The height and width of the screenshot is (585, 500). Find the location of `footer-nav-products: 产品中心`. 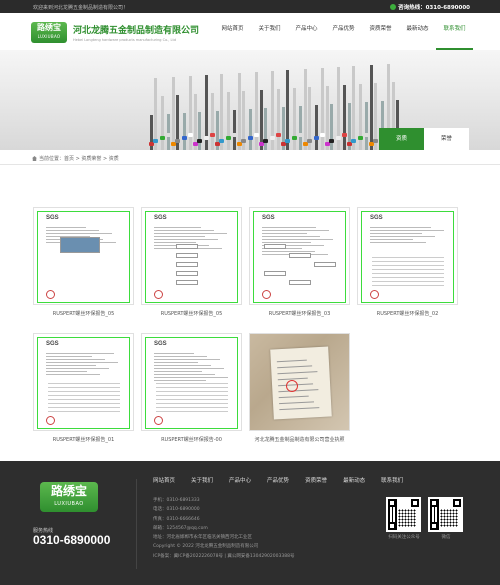

footer-nav-products: 产品中心 is located at coordinates (240, 480).